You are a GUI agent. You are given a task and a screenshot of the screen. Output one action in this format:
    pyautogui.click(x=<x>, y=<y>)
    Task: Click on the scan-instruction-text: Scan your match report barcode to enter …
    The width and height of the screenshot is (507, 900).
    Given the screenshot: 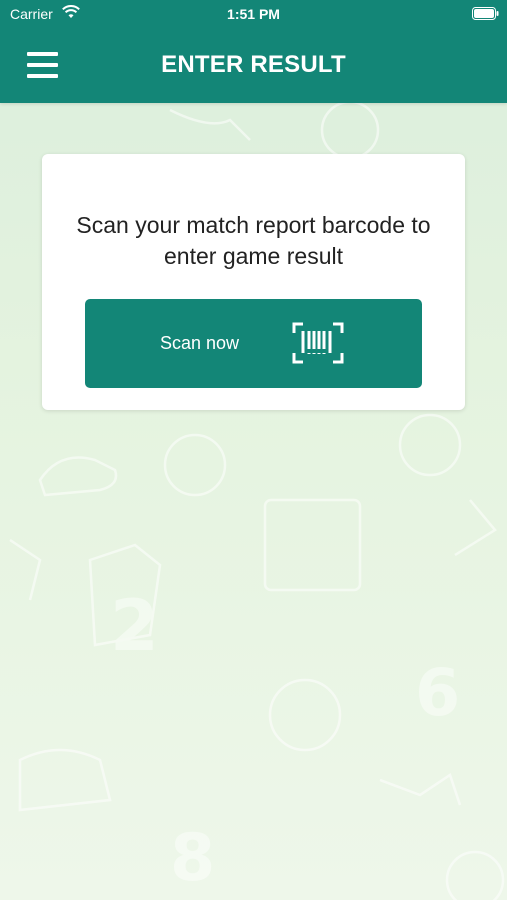 What is the action you would take?
    pyautogui.click(x=253, y=240)
    